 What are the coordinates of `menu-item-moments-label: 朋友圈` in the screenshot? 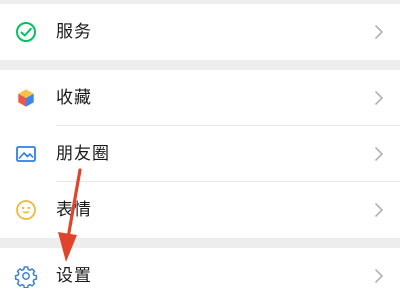 It's located at (83, 154).